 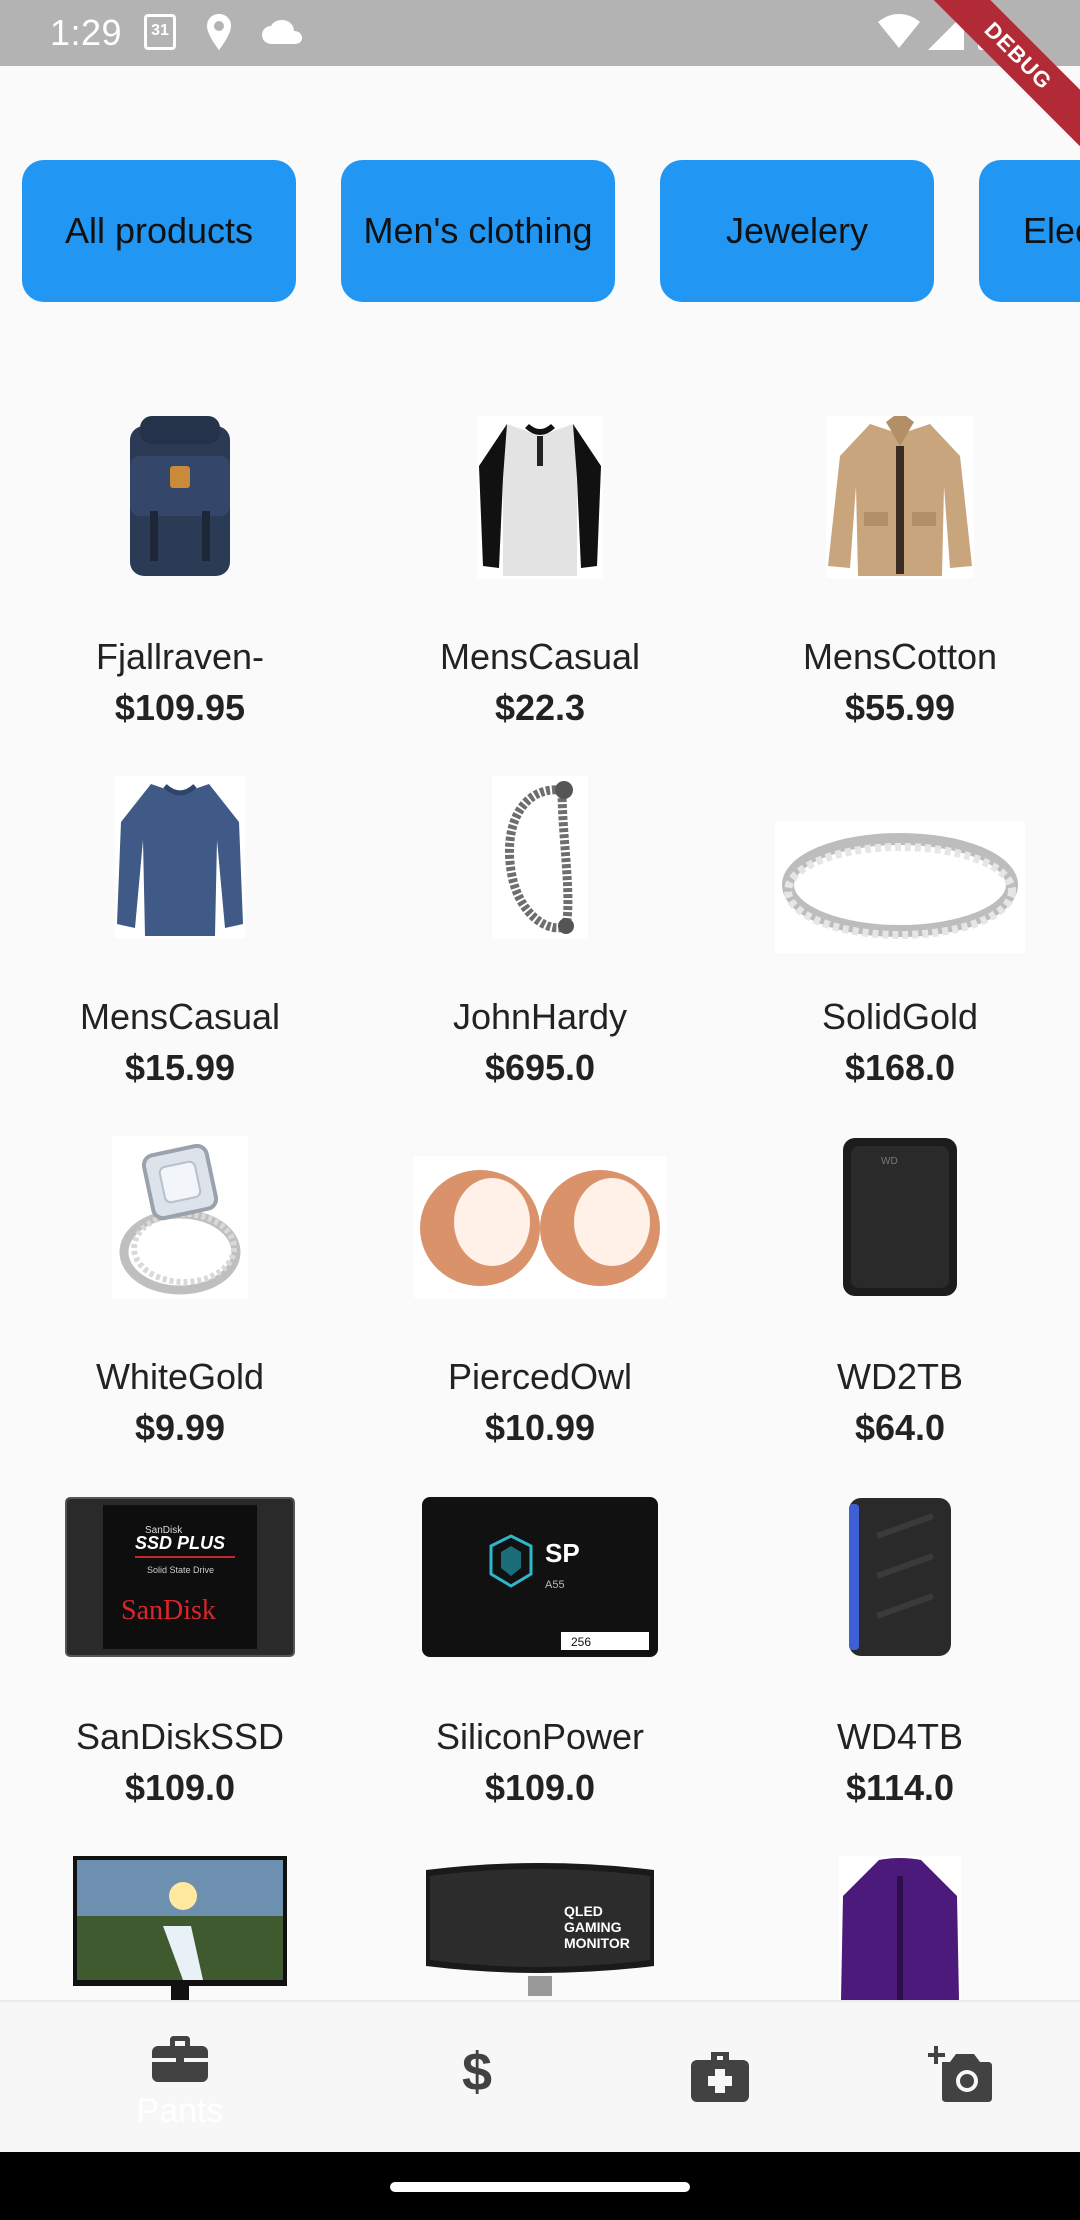 What do you see at coordinates (540, 1227) in the screenshot?
I see `product-image-rose-gold-plugs` at bounding box center [540, 1227].